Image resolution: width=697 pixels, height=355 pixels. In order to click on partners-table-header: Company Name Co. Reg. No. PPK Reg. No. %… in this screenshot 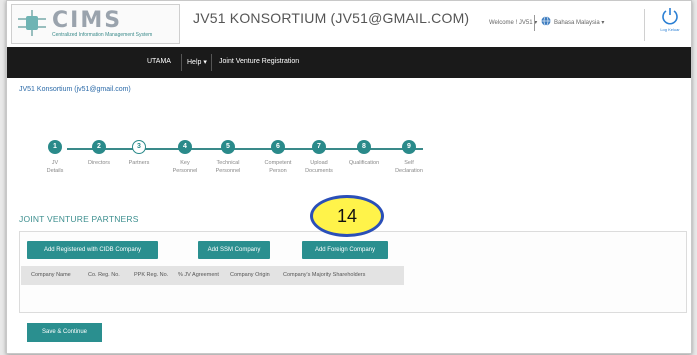, I will do `click(212, 275)`.